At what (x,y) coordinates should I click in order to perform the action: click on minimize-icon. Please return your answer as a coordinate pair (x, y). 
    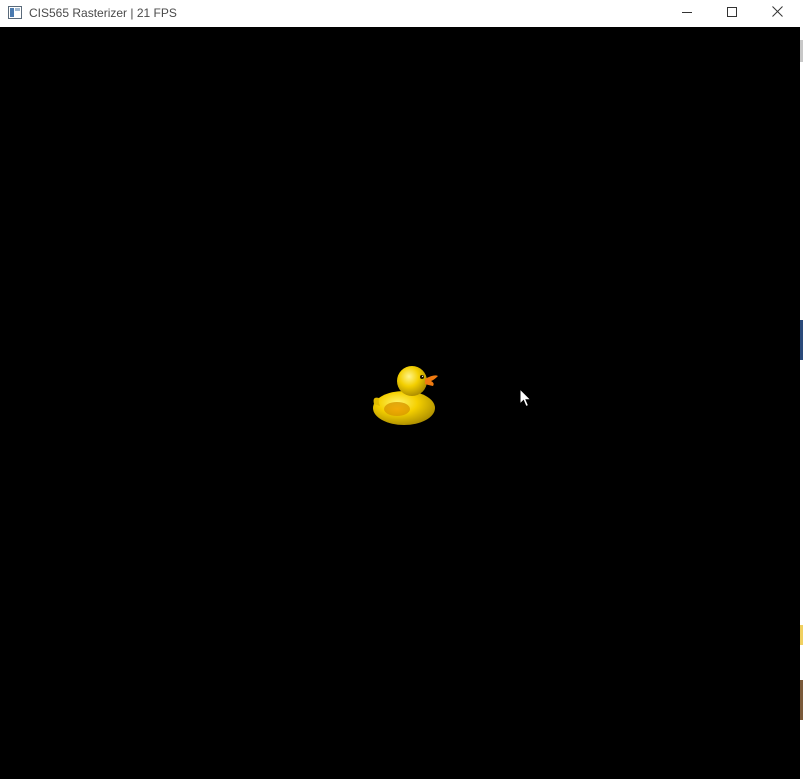
    Looking at the image, I should click on (687, 13).